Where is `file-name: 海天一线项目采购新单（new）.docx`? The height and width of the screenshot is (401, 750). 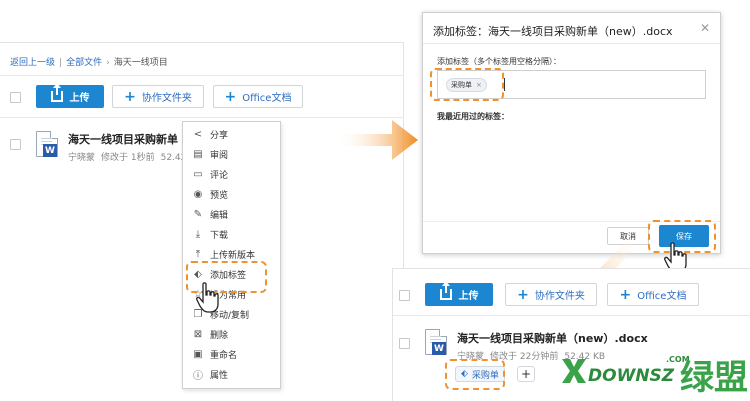
file-name: 海天一线项目采购新单（new）.docx is located at coordinates (552, 338).